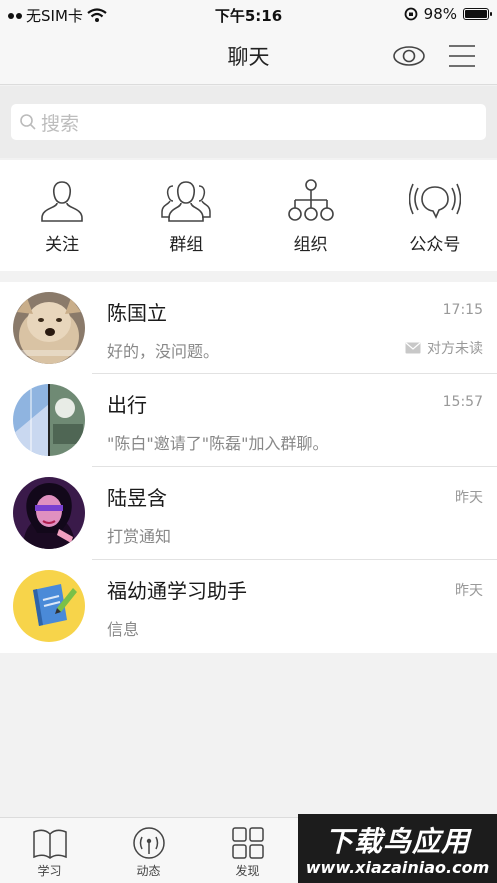 Image resolution: width=497 pixels, height=883 pixels. Describe the element at coordinates (434, 201) in the screenshot. I see `broadcast-bubble-icon` at that location.